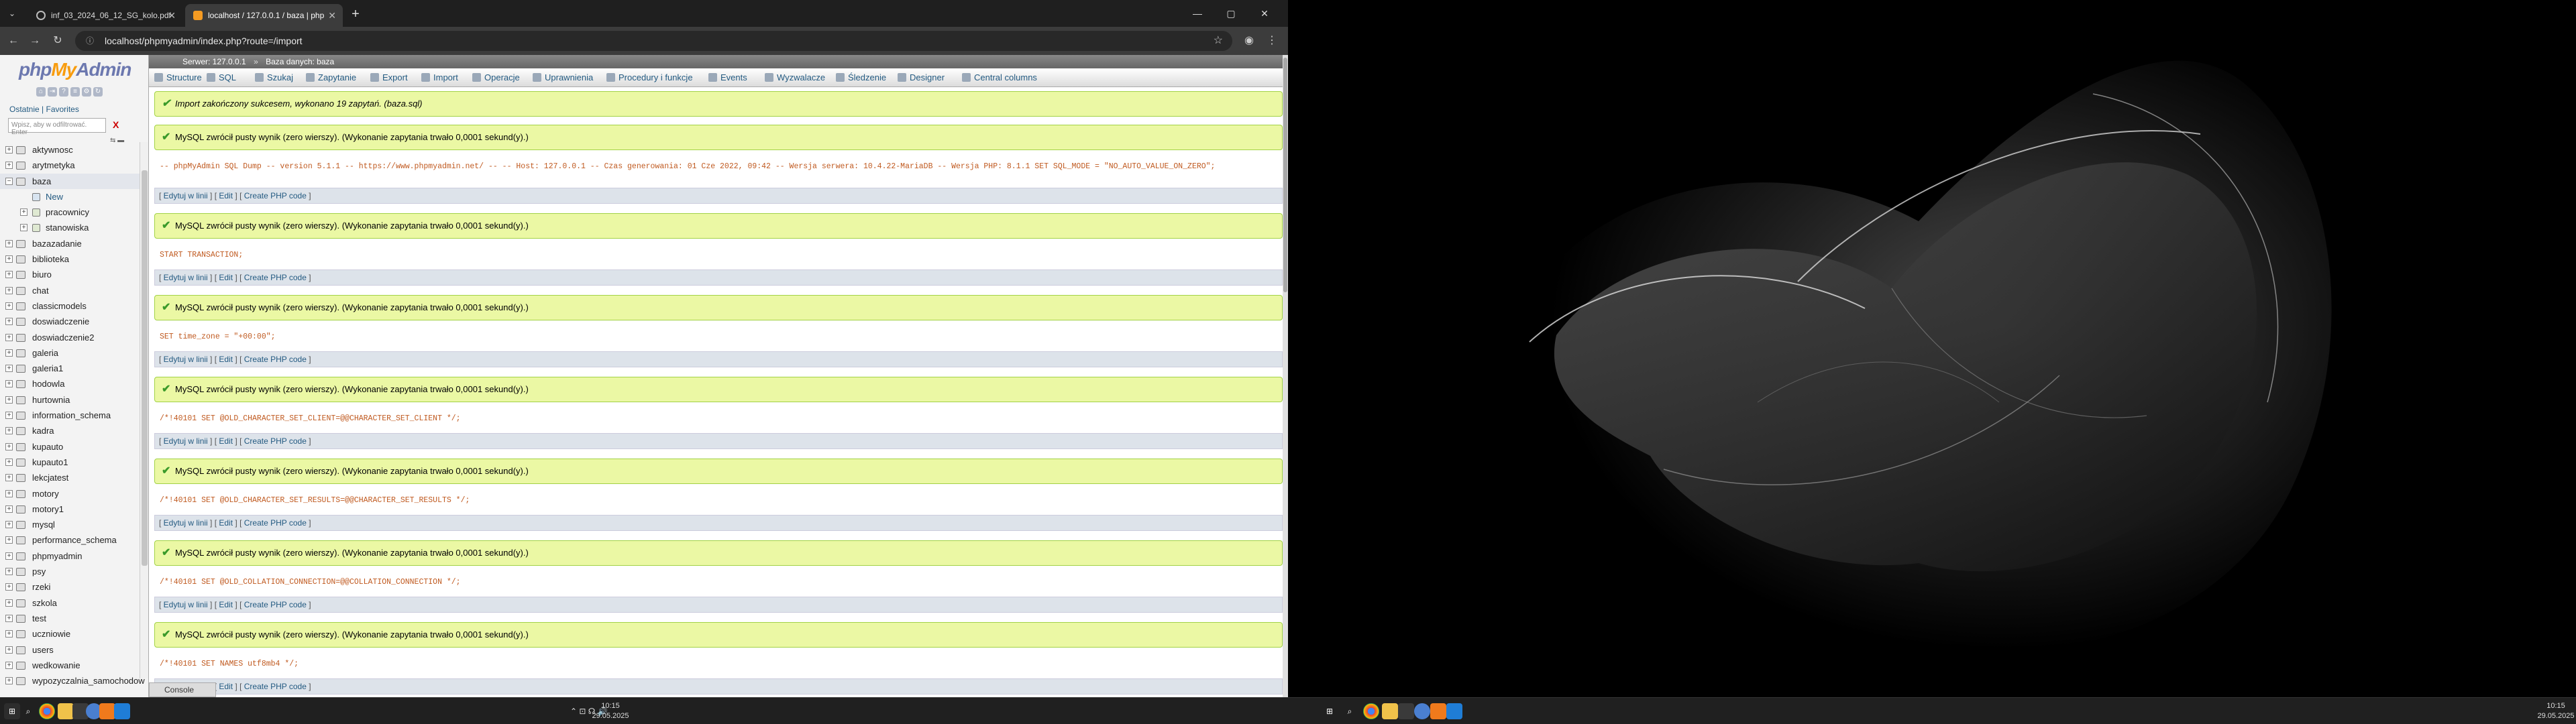 This screenshot has height=724, width=2576. What do you see at coordinates (610, 711) in the screenshot?
I see `clock-left: 10:15 29.05.2025` at bounding box center [610, 711].